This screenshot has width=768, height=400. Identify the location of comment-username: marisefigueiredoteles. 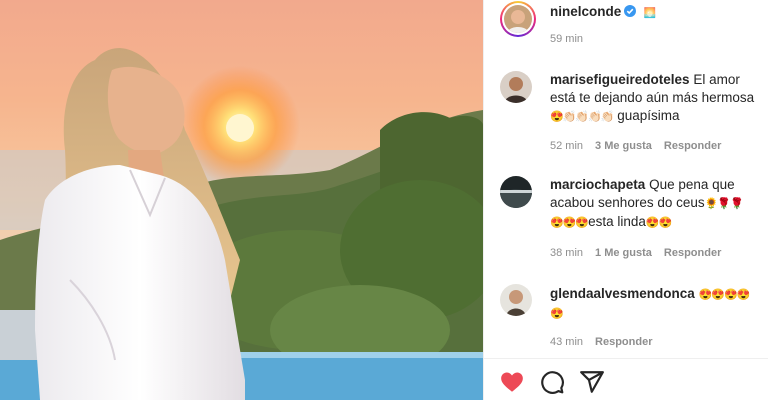
(620, 79).